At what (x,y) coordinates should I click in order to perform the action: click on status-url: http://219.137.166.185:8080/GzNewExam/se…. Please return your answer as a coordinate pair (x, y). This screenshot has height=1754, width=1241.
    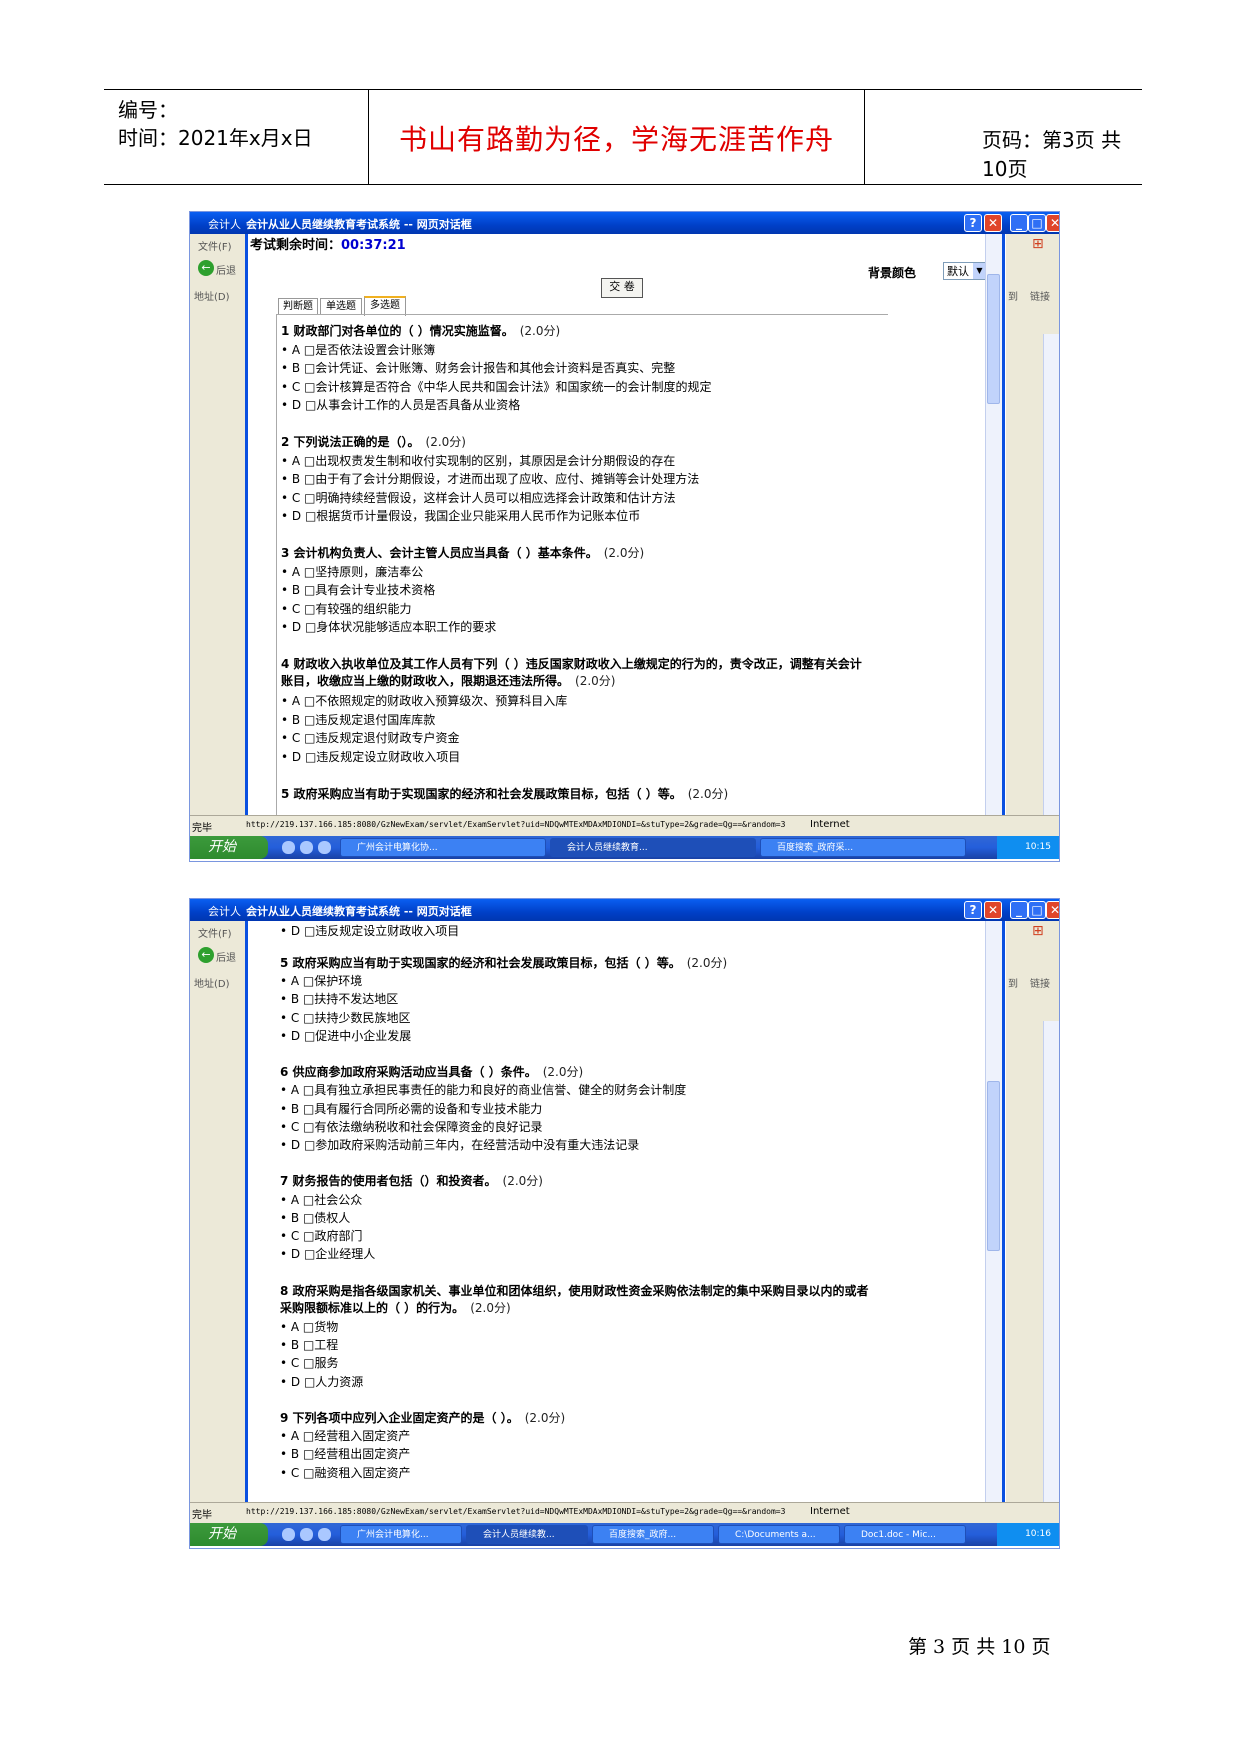
    Looking at the image, I should click on (516, 824).